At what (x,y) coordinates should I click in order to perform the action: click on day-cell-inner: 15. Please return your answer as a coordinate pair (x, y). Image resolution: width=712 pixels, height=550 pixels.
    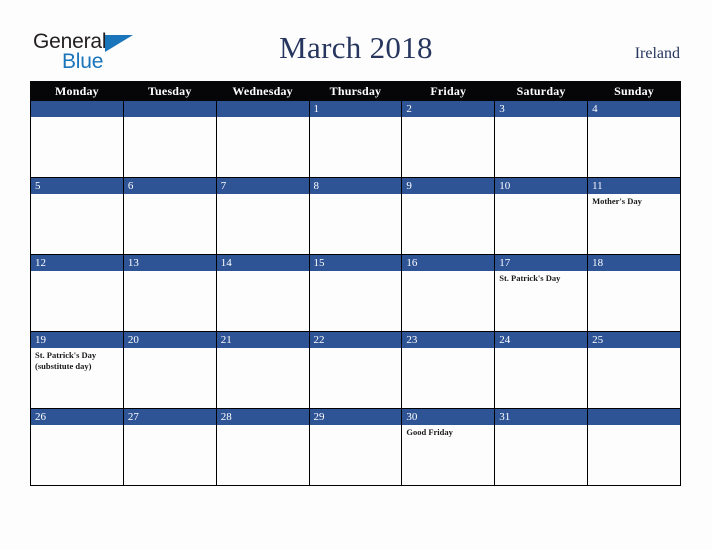
    Looking at the image, I should click on (355, 293).